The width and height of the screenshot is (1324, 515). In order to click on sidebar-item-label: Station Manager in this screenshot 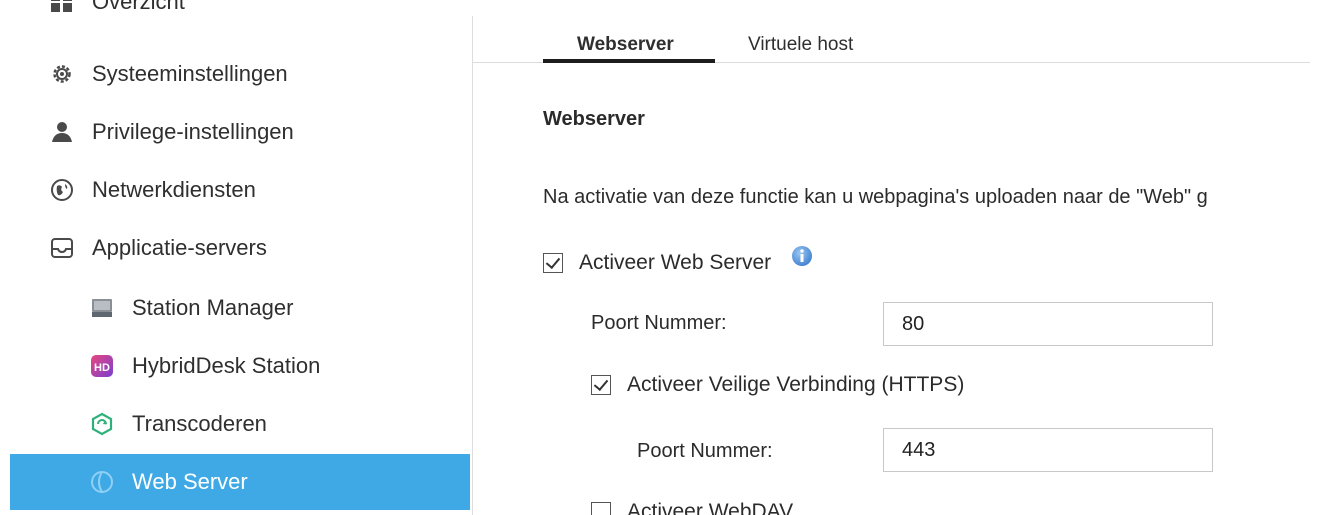, I will do `click(213, 307)`.